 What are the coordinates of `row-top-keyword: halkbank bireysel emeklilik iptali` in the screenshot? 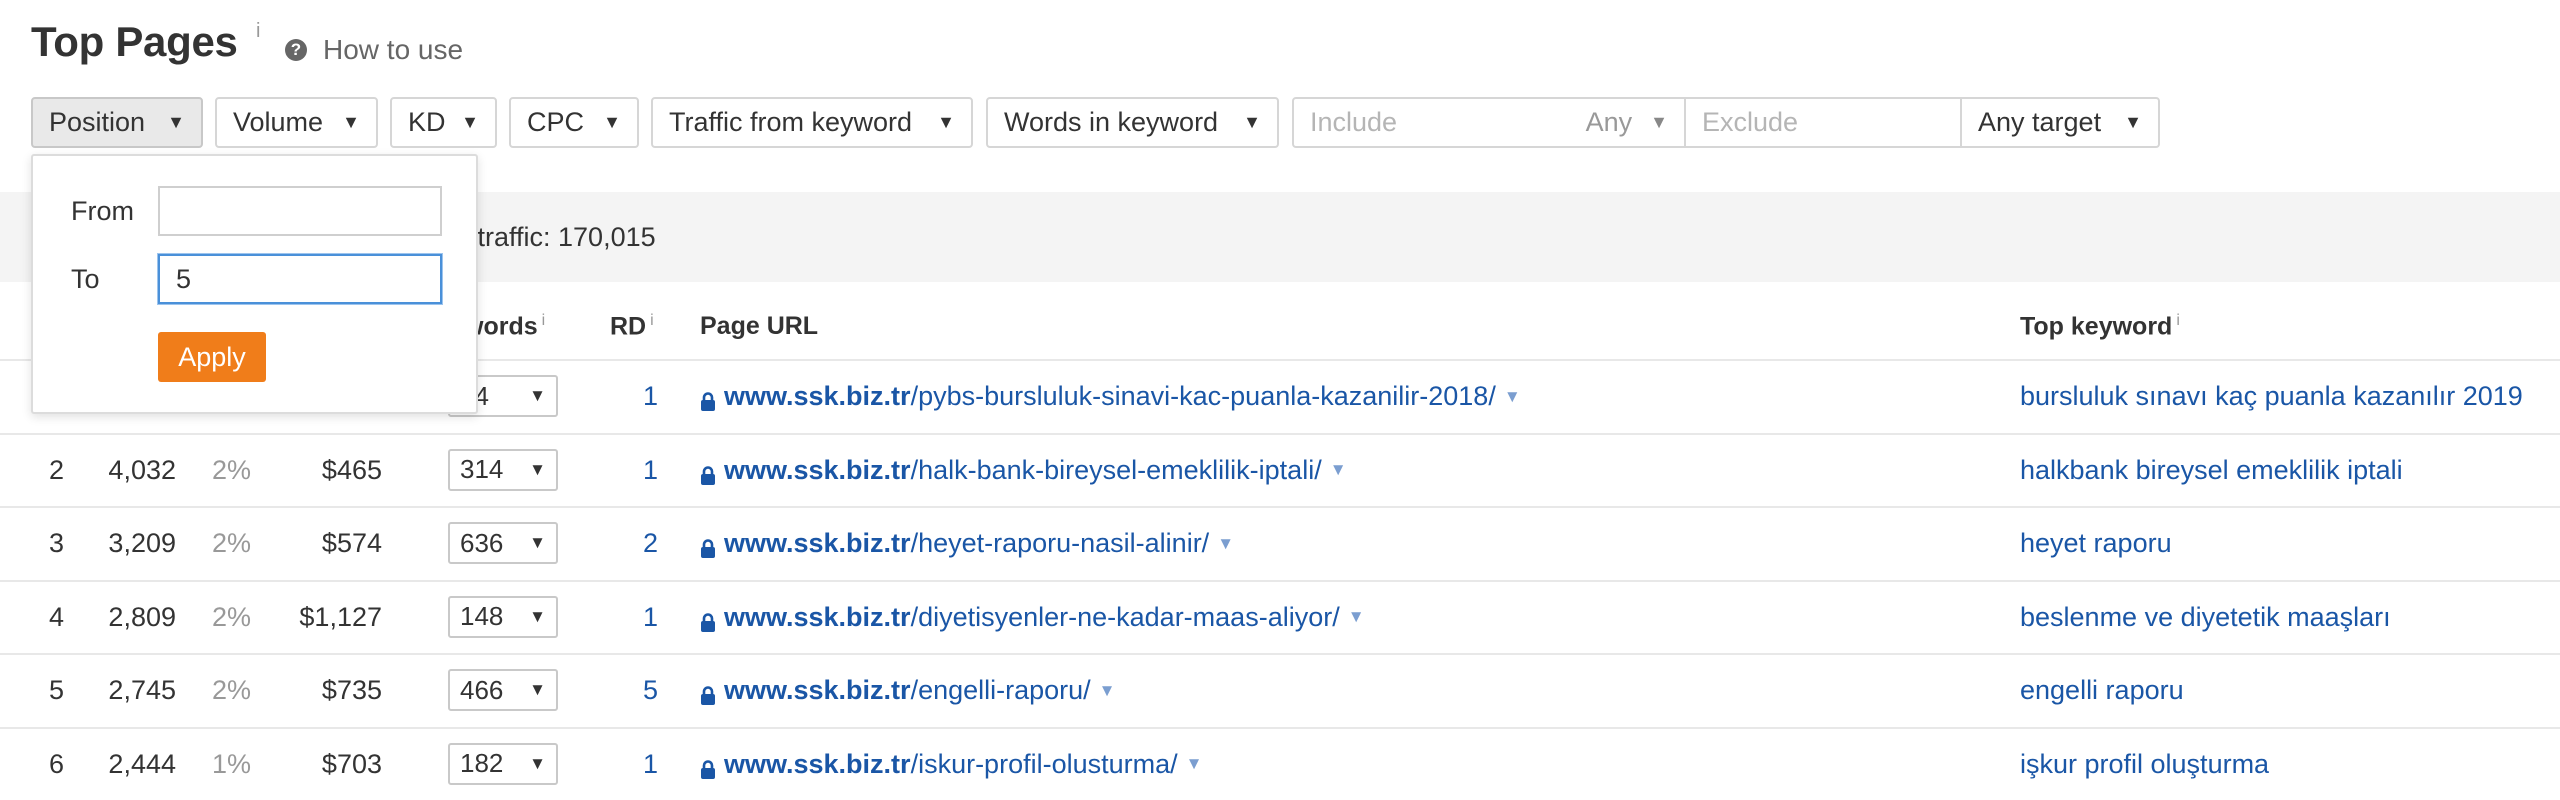 It's located at (2211, 470).